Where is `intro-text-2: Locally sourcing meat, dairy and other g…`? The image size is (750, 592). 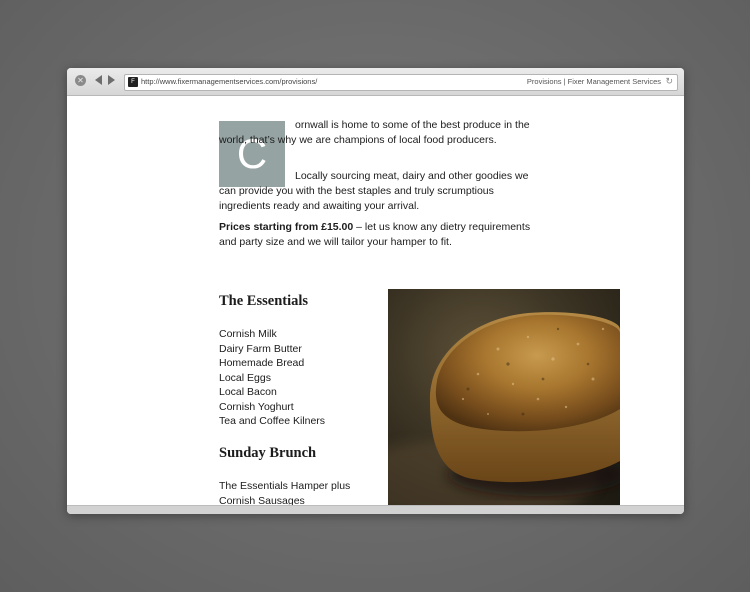 intro-text-2: Locally sourcing meat, dairy and other g… is located at coordinates (374, 191).